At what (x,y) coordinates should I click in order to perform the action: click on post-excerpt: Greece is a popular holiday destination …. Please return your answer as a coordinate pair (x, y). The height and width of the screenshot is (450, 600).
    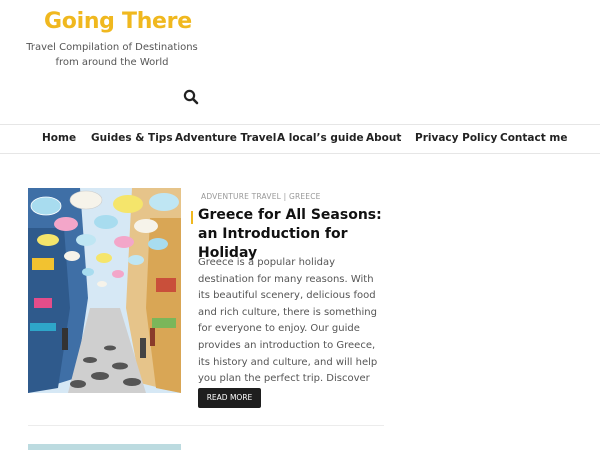
    Looking at the image, I should click on (288, 329).